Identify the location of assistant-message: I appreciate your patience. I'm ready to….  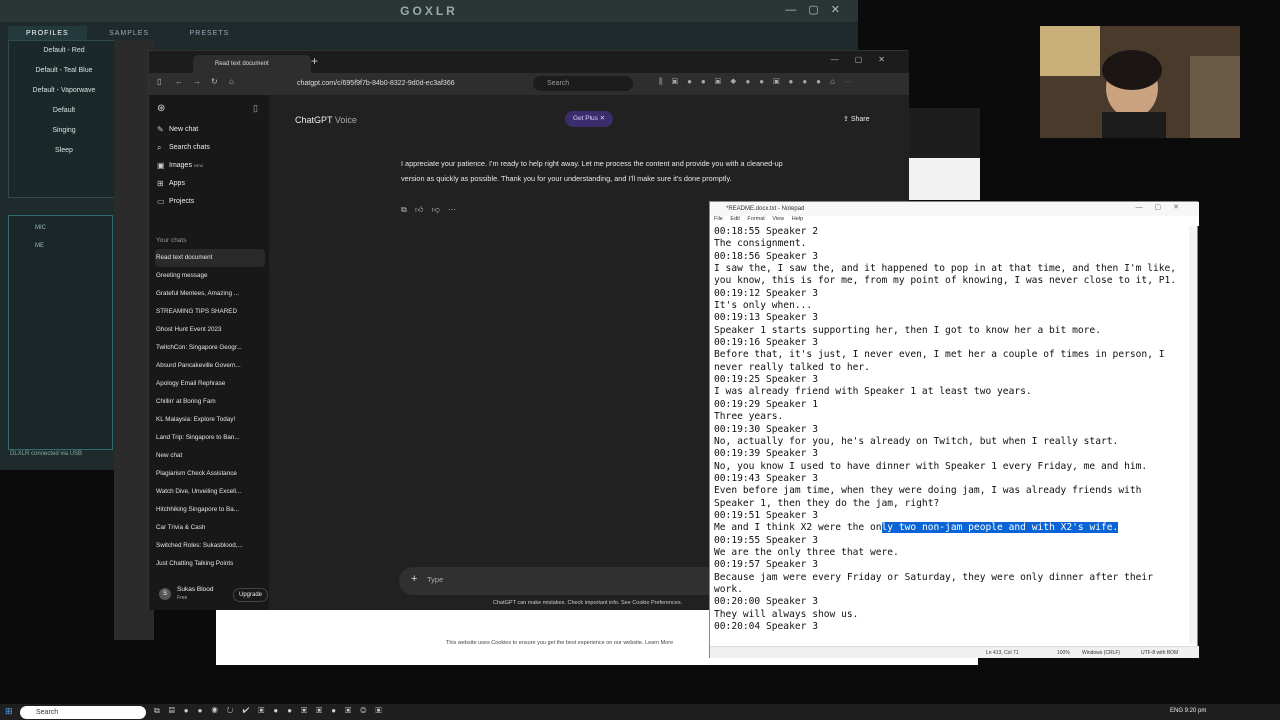
(592, 171).